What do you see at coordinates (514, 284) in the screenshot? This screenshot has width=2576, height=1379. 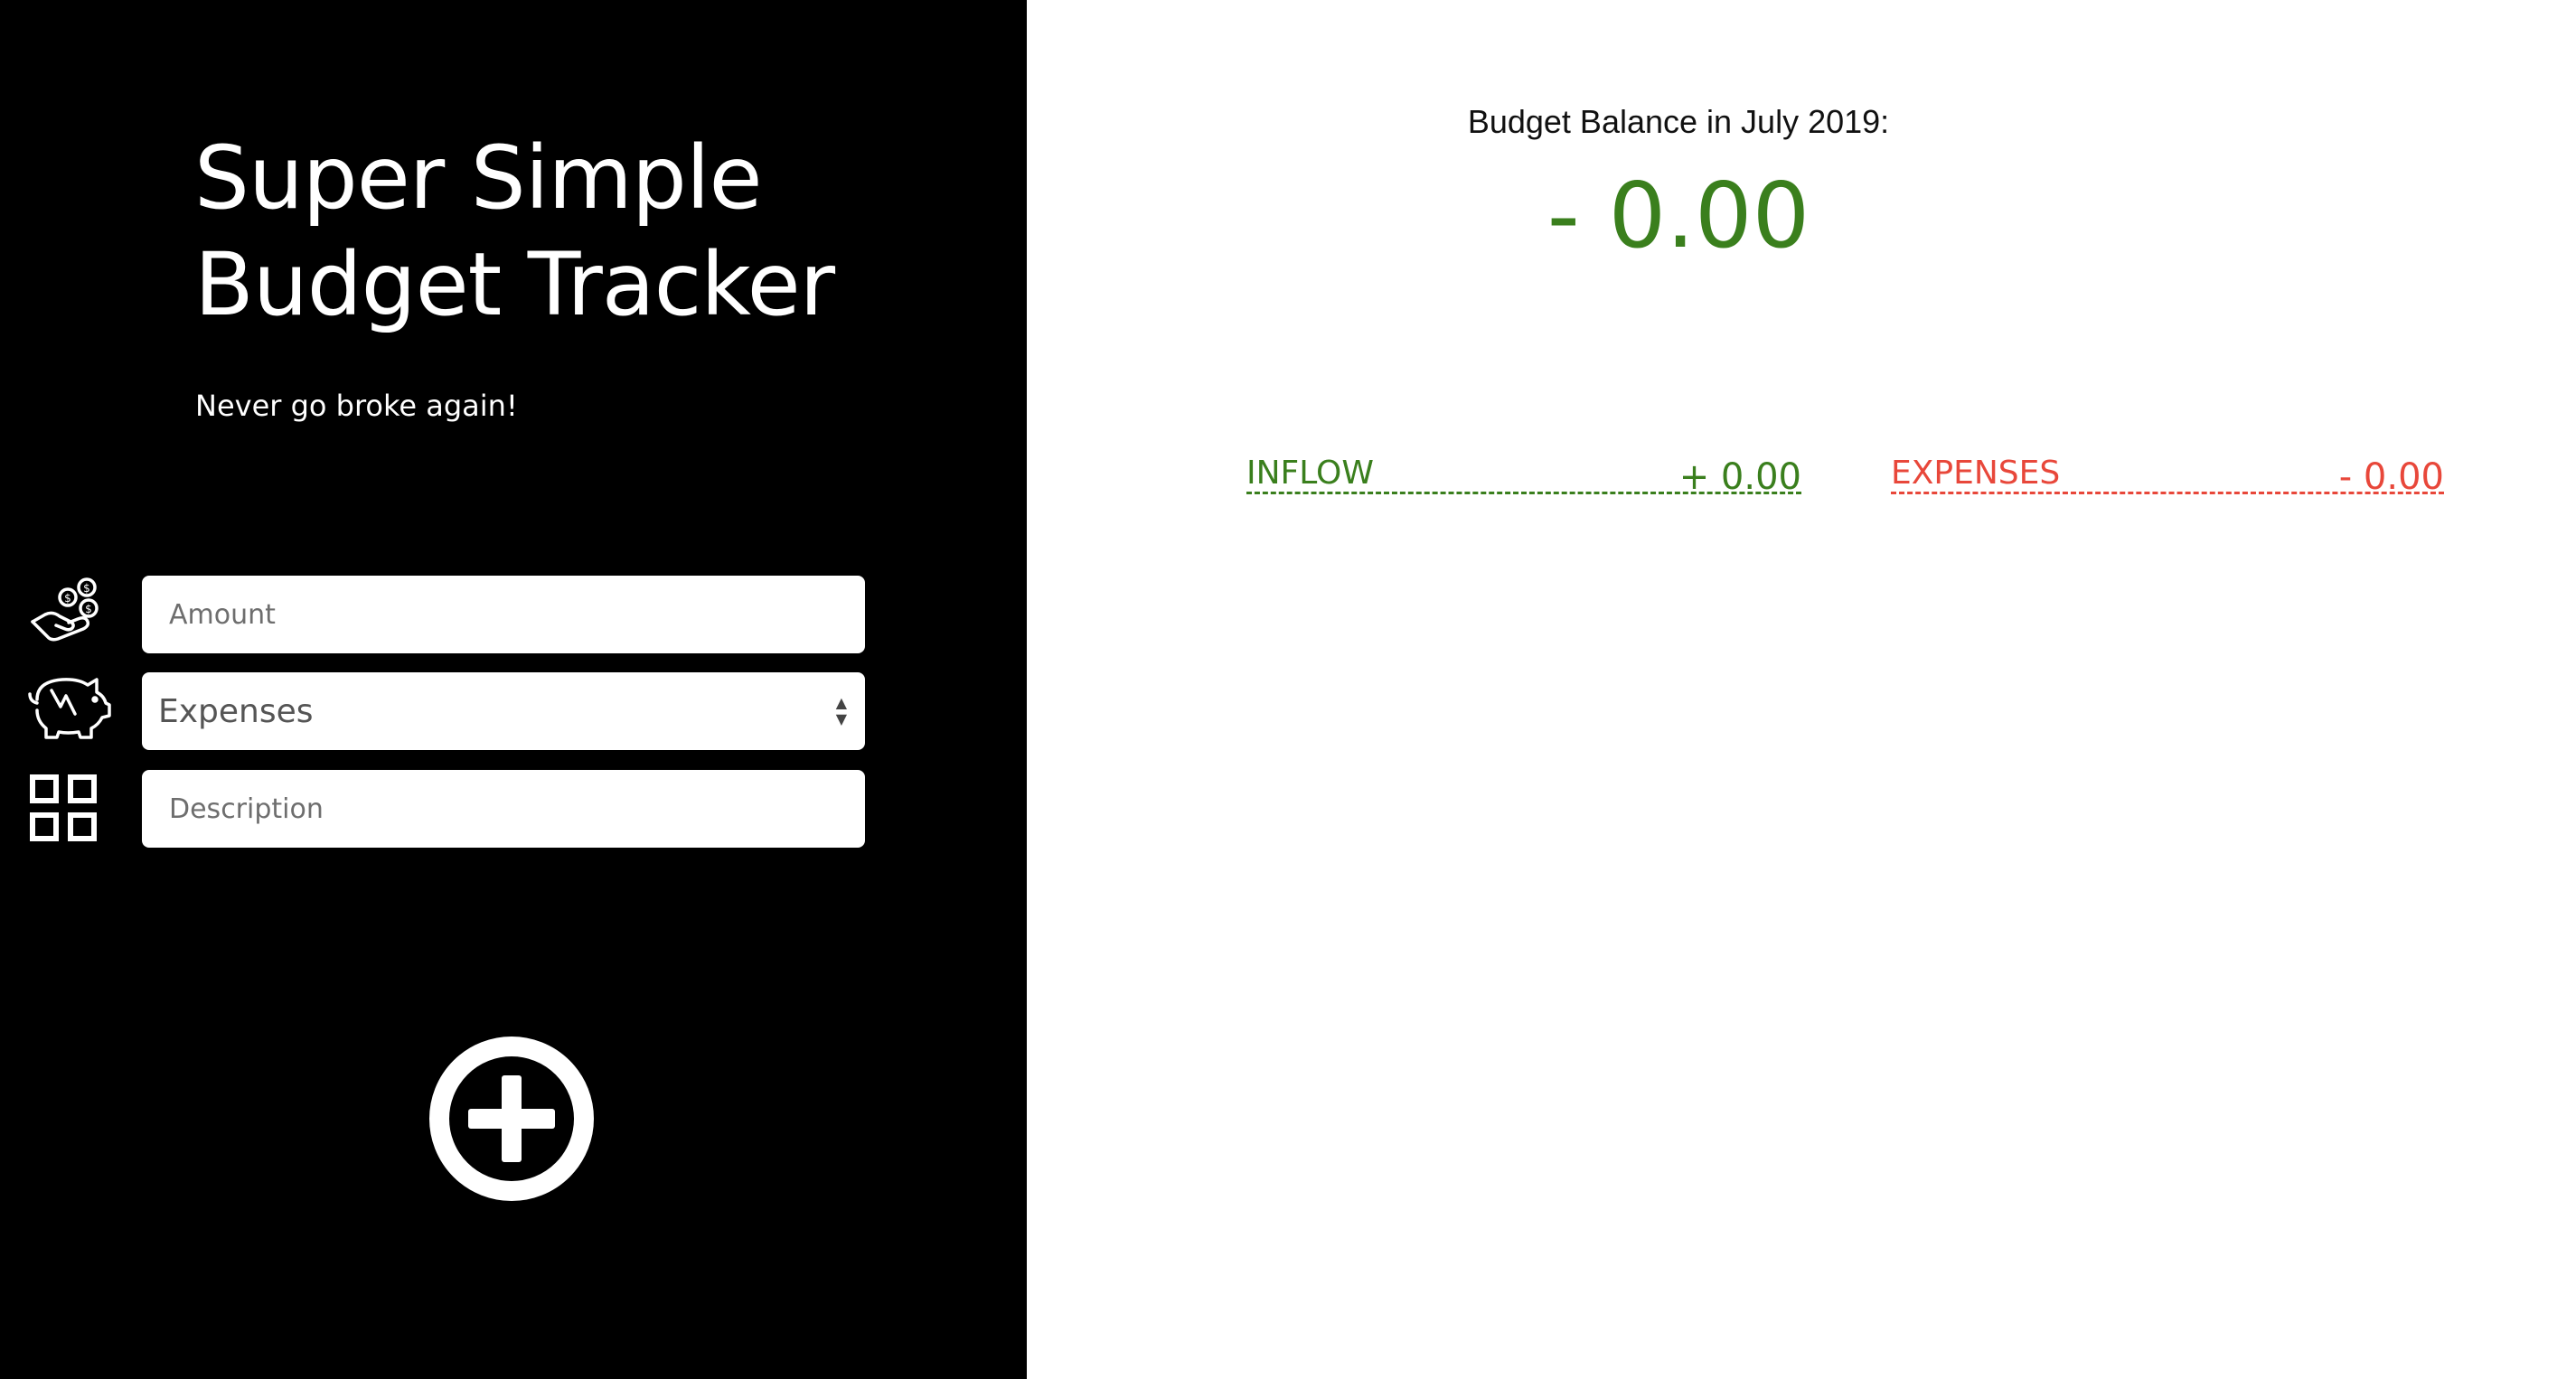 I see `app-title-line-2: Budget Tracker` at bounding box center [514, 284].